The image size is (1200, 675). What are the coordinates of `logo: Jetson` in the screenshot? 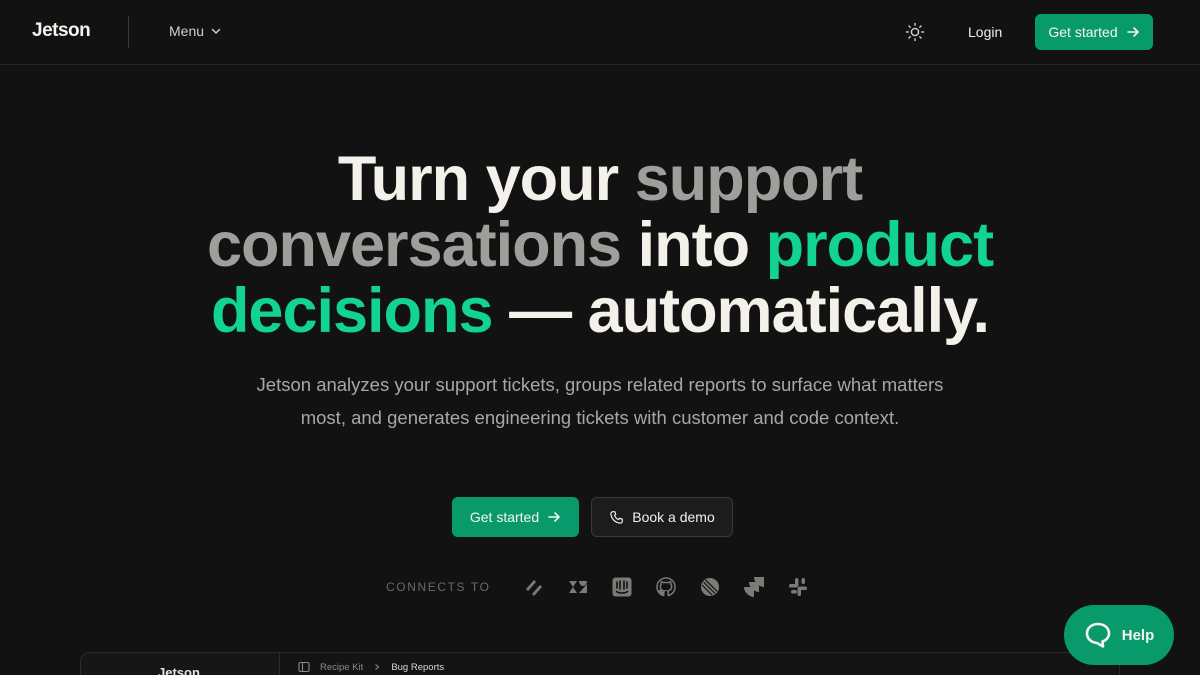 It's located at (61, 31).